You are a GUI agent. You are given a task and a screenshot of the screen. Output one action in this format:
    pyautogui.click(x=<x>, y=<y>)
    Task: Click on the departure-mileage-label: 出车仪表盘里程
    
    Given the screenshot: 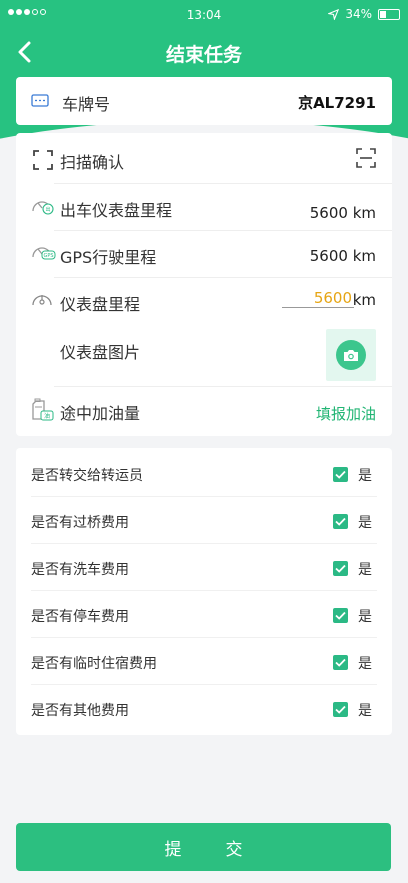 What is the action you would take?
    pyautogui.click(x=116, y=210)
    